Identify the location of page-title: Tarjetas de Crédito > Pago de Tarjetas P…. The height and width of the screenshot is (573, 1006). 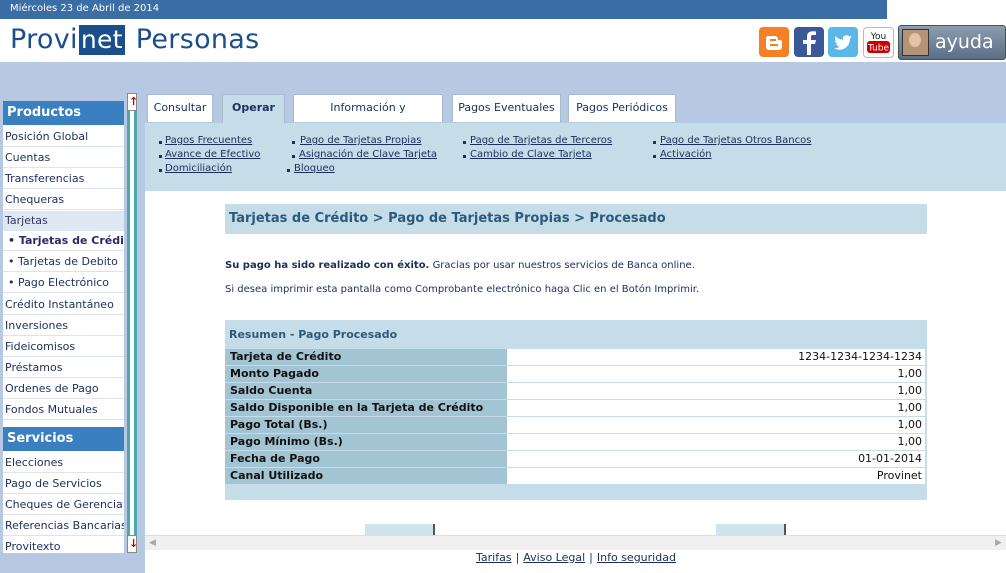
(447, 218).